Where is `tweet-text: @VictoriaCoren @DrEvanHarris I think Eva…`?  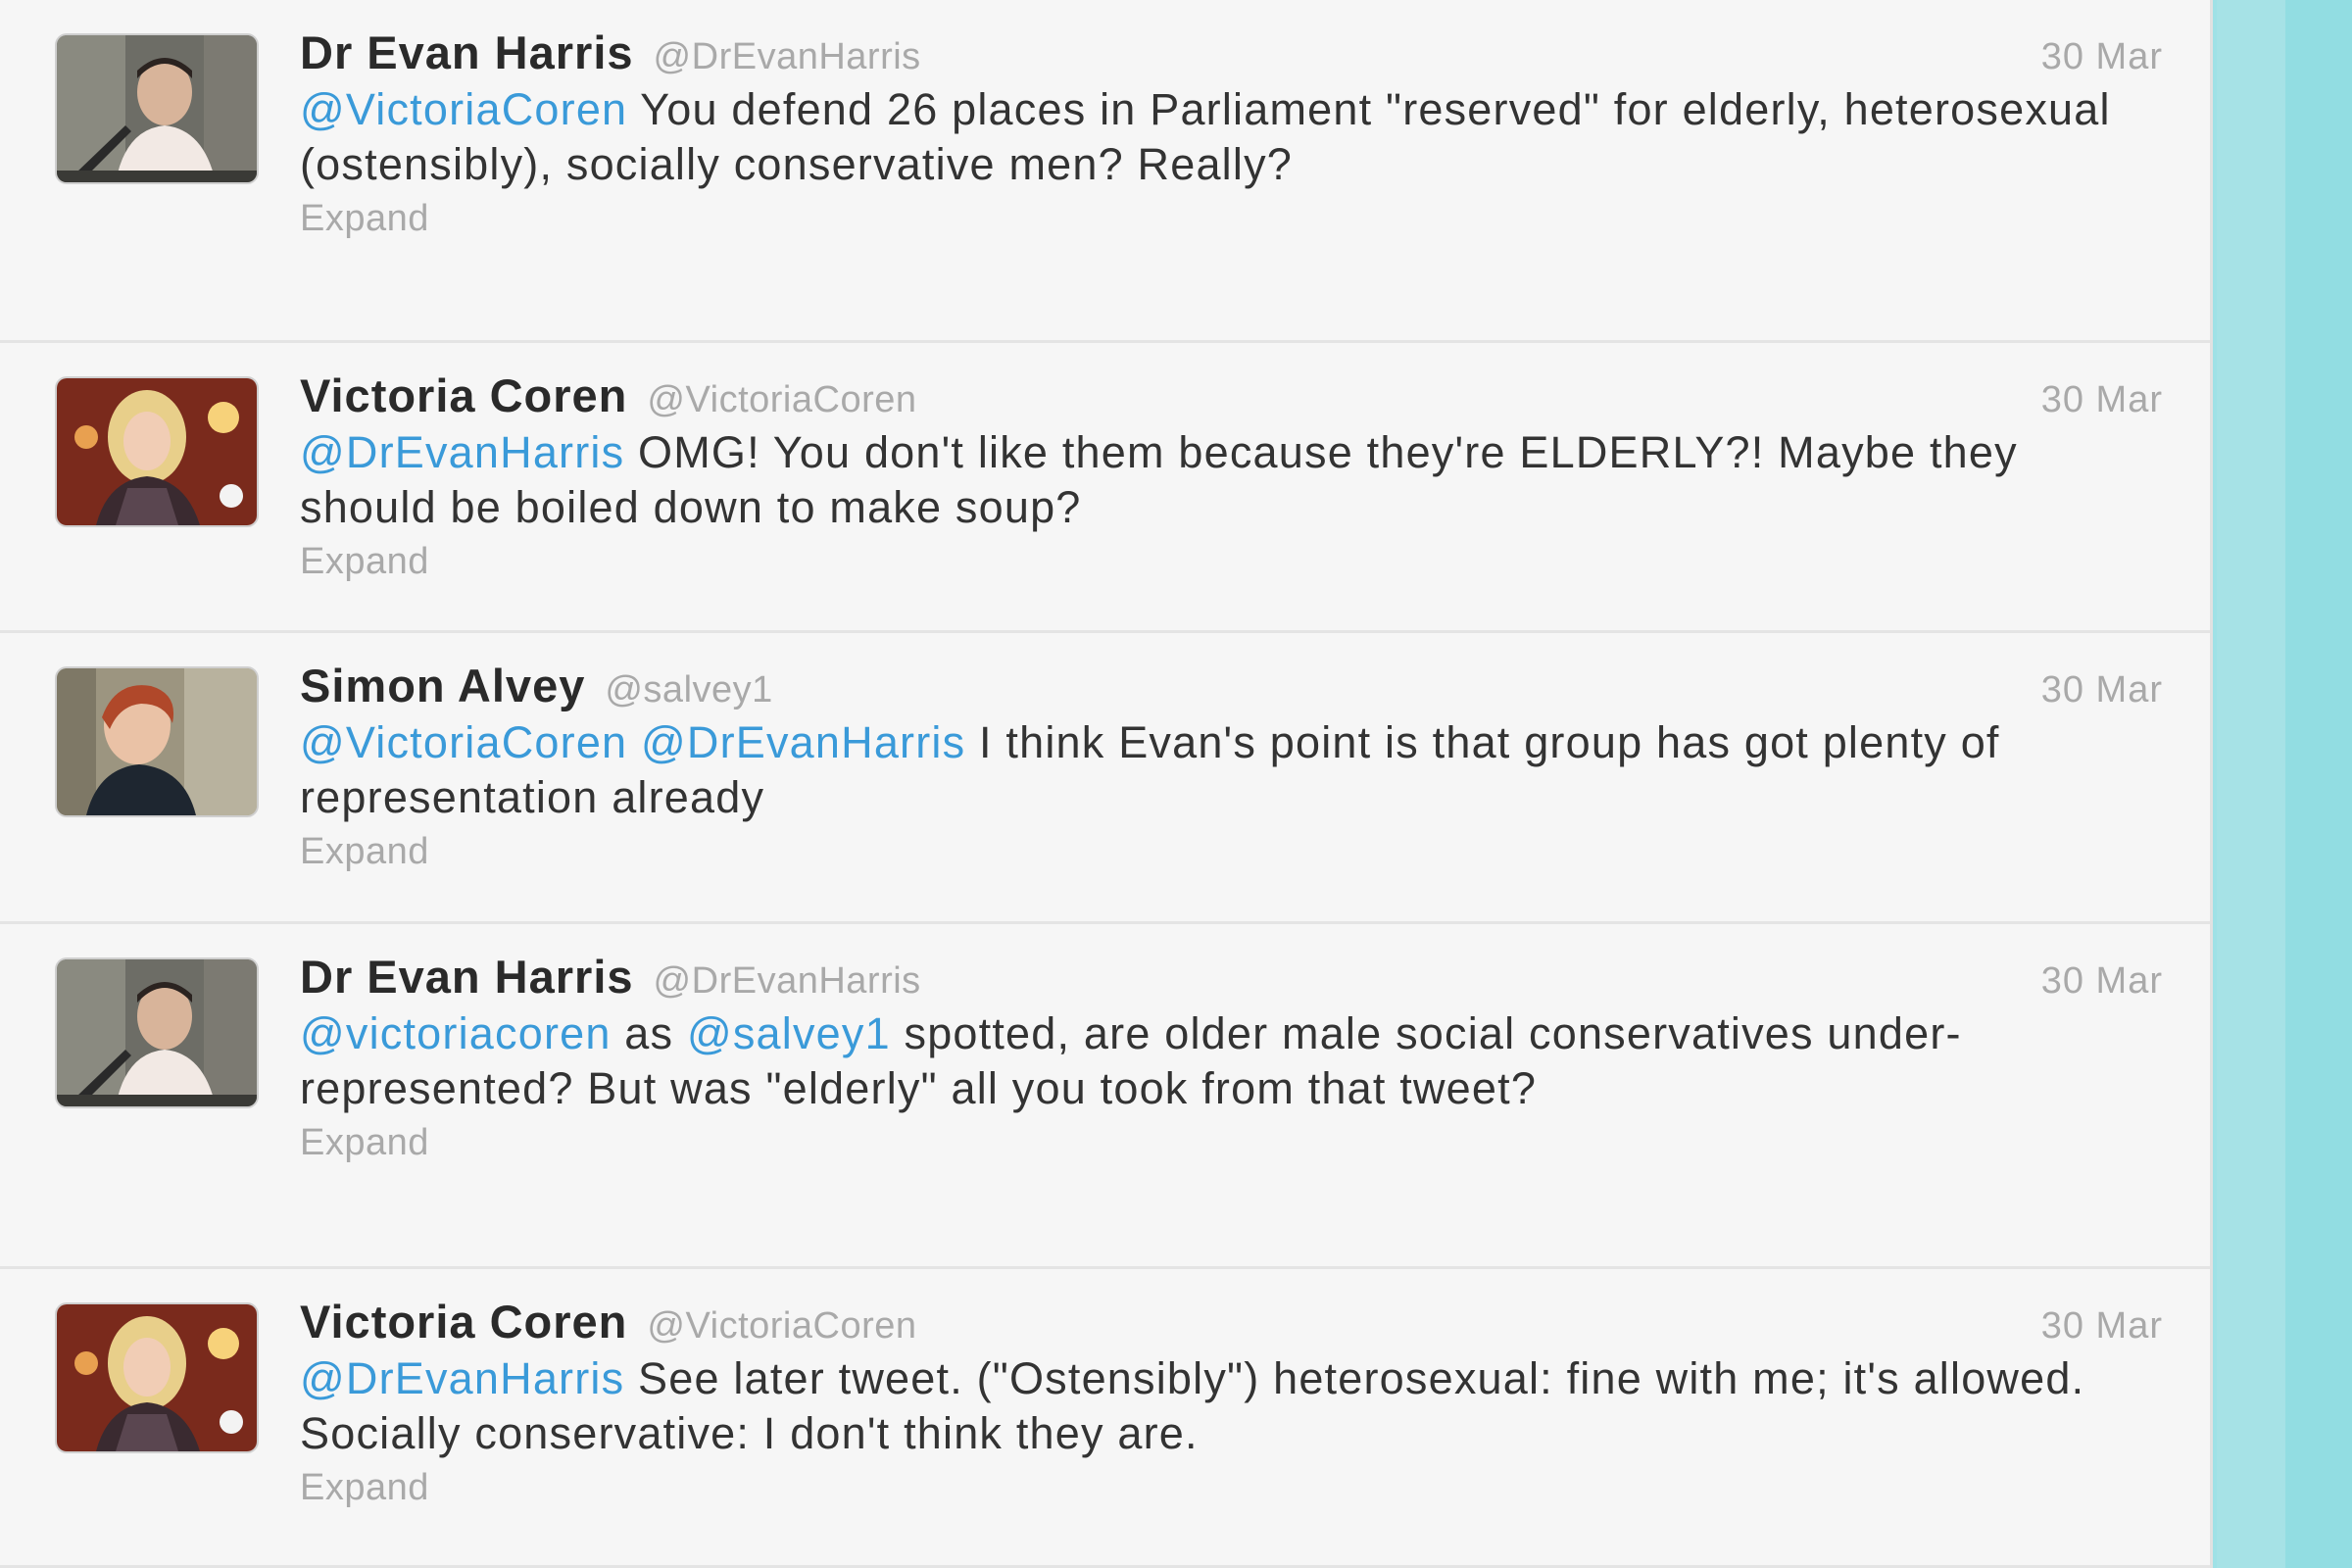
tweet-text: @VictoriaCoren @DrEvanHarris I think Eva… is located at coordinates (1231, 770).